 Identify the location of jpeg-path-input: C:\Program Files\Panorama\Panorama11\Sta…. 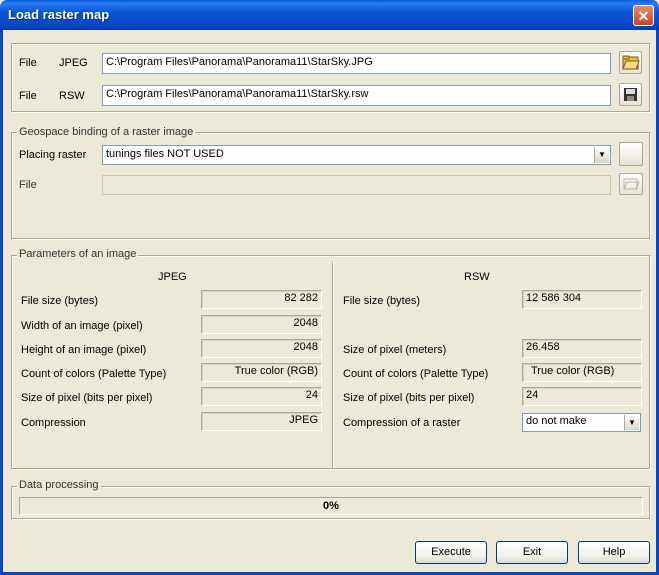
(356, 63).